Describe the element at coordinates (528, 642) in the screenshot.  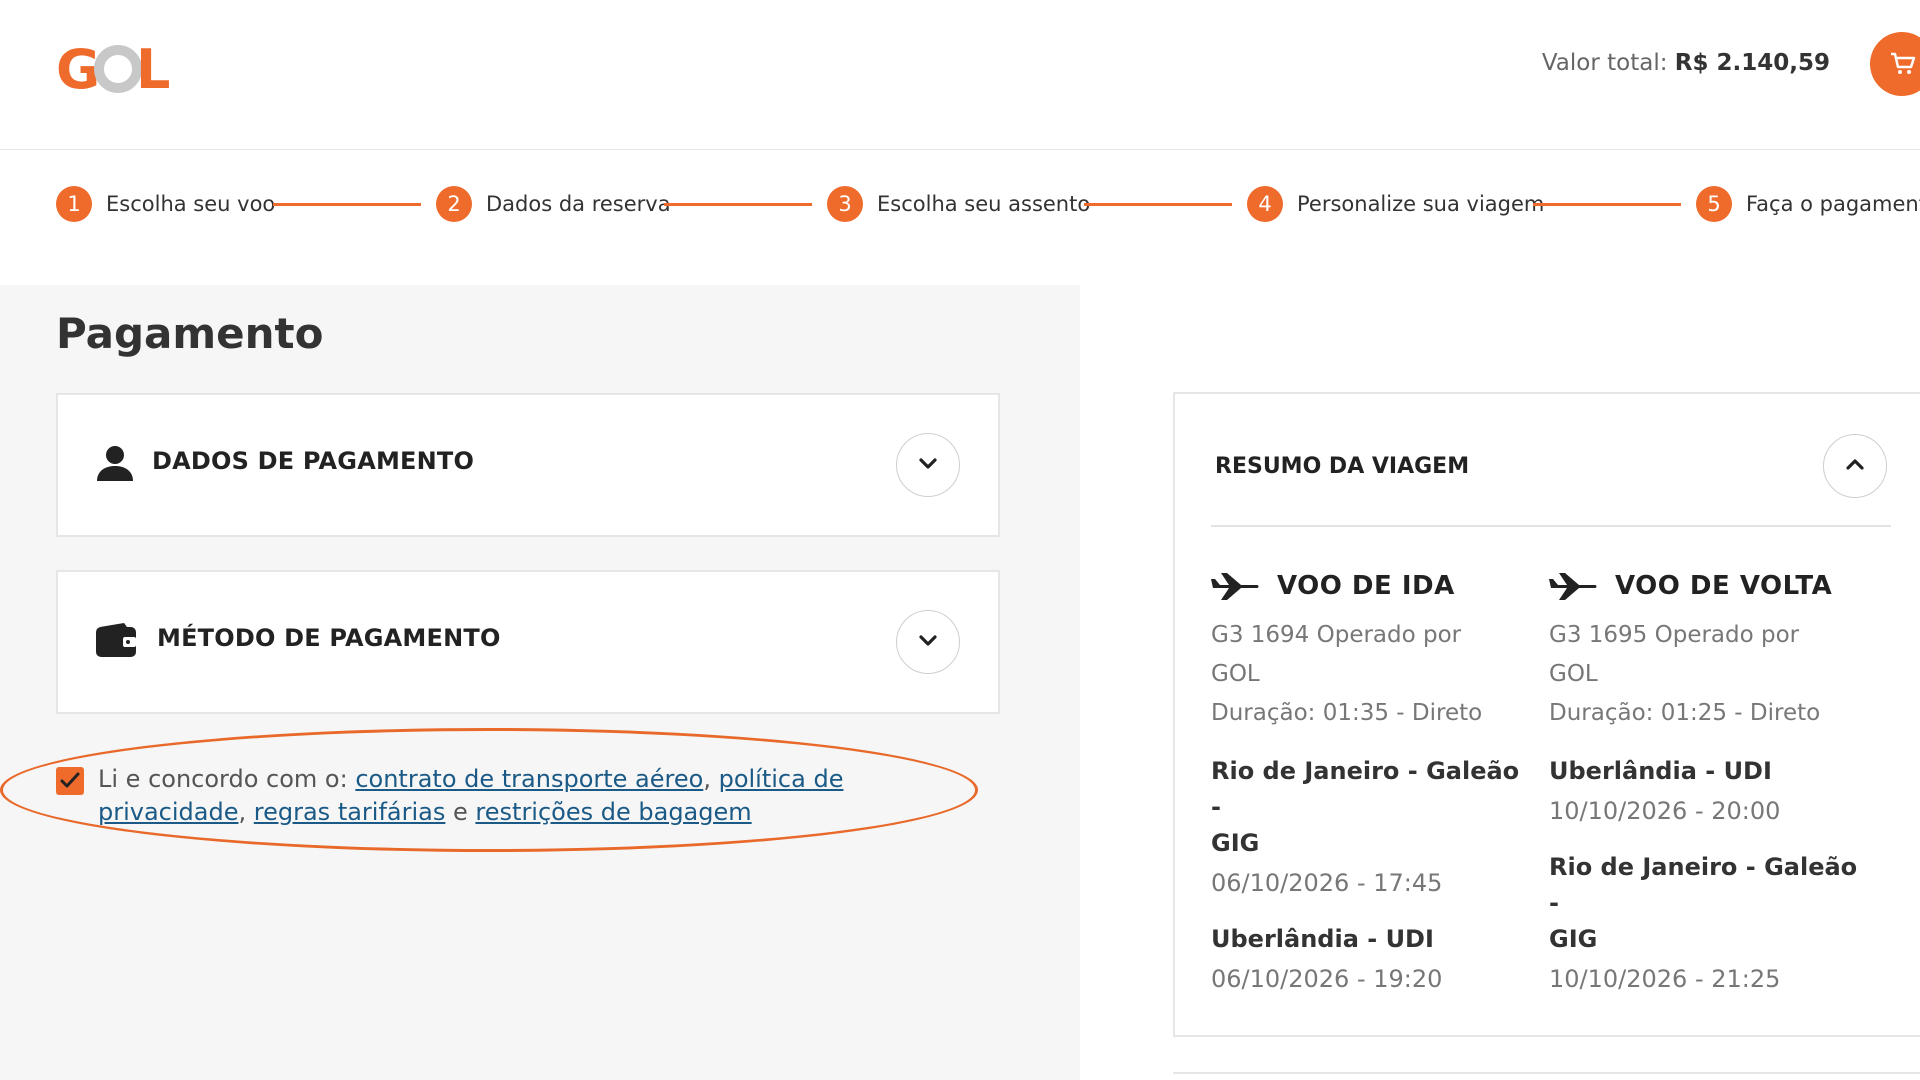
I see `payment-method-accordion: MÉTODO DE PAGAMENTO` at that location.